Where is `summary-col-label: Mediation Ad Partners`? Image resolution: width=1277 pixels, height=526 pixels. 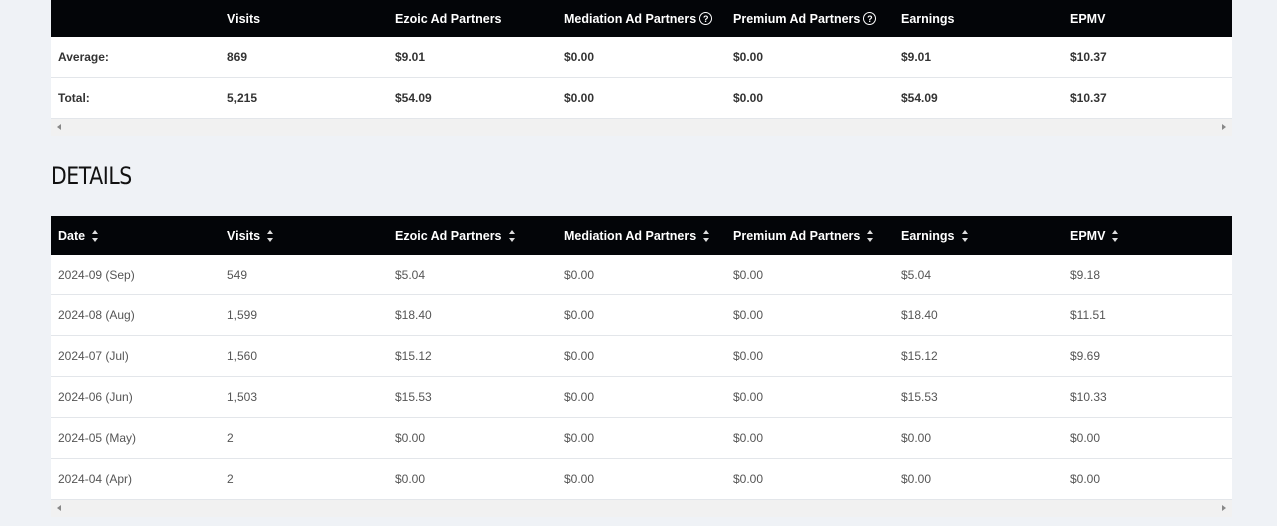 summary-col-label: Mediation Ad Partners is located at coordinates (630, 18).